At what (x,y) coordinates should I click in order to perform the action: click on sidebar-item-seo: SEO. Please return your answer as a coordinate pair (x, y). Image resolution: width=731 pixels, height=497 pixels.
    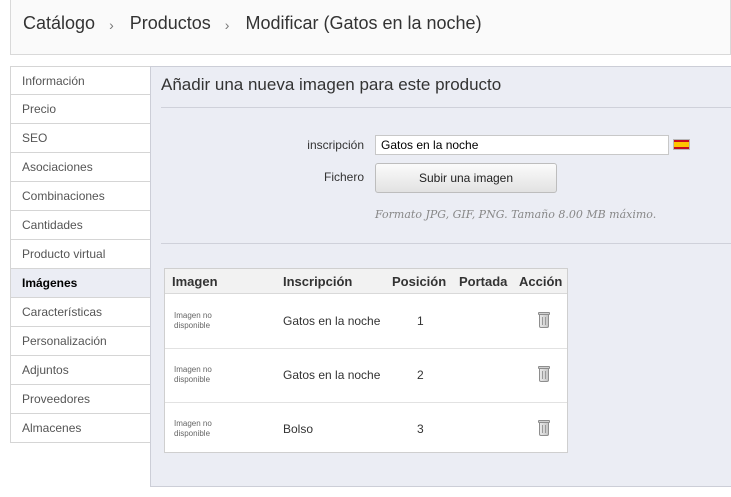
    Looking at the image, I should click on (80, 138).